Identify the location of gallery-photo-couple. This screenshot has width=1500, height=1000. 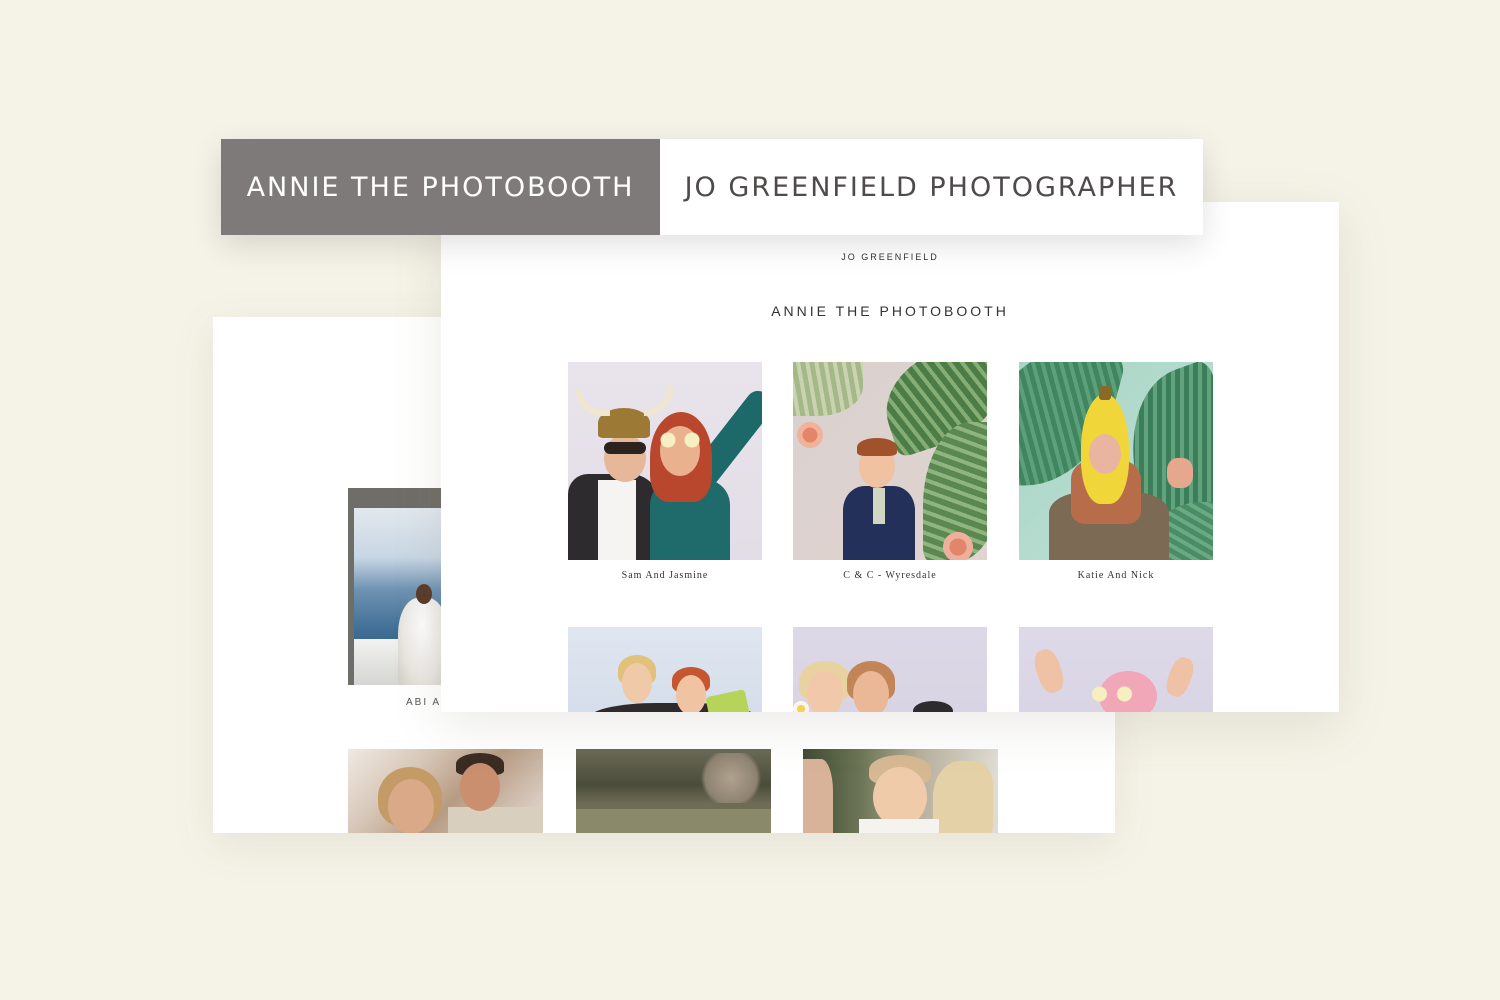
(445, 791).